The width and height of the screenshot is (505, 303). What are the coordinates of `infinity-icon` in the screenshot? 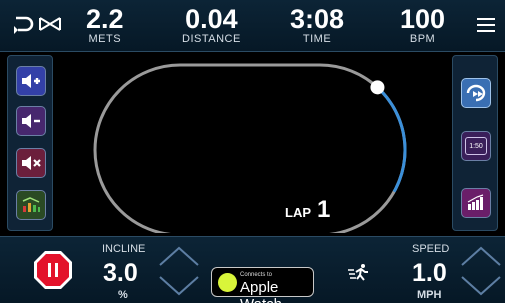 It's located at (50, 24).